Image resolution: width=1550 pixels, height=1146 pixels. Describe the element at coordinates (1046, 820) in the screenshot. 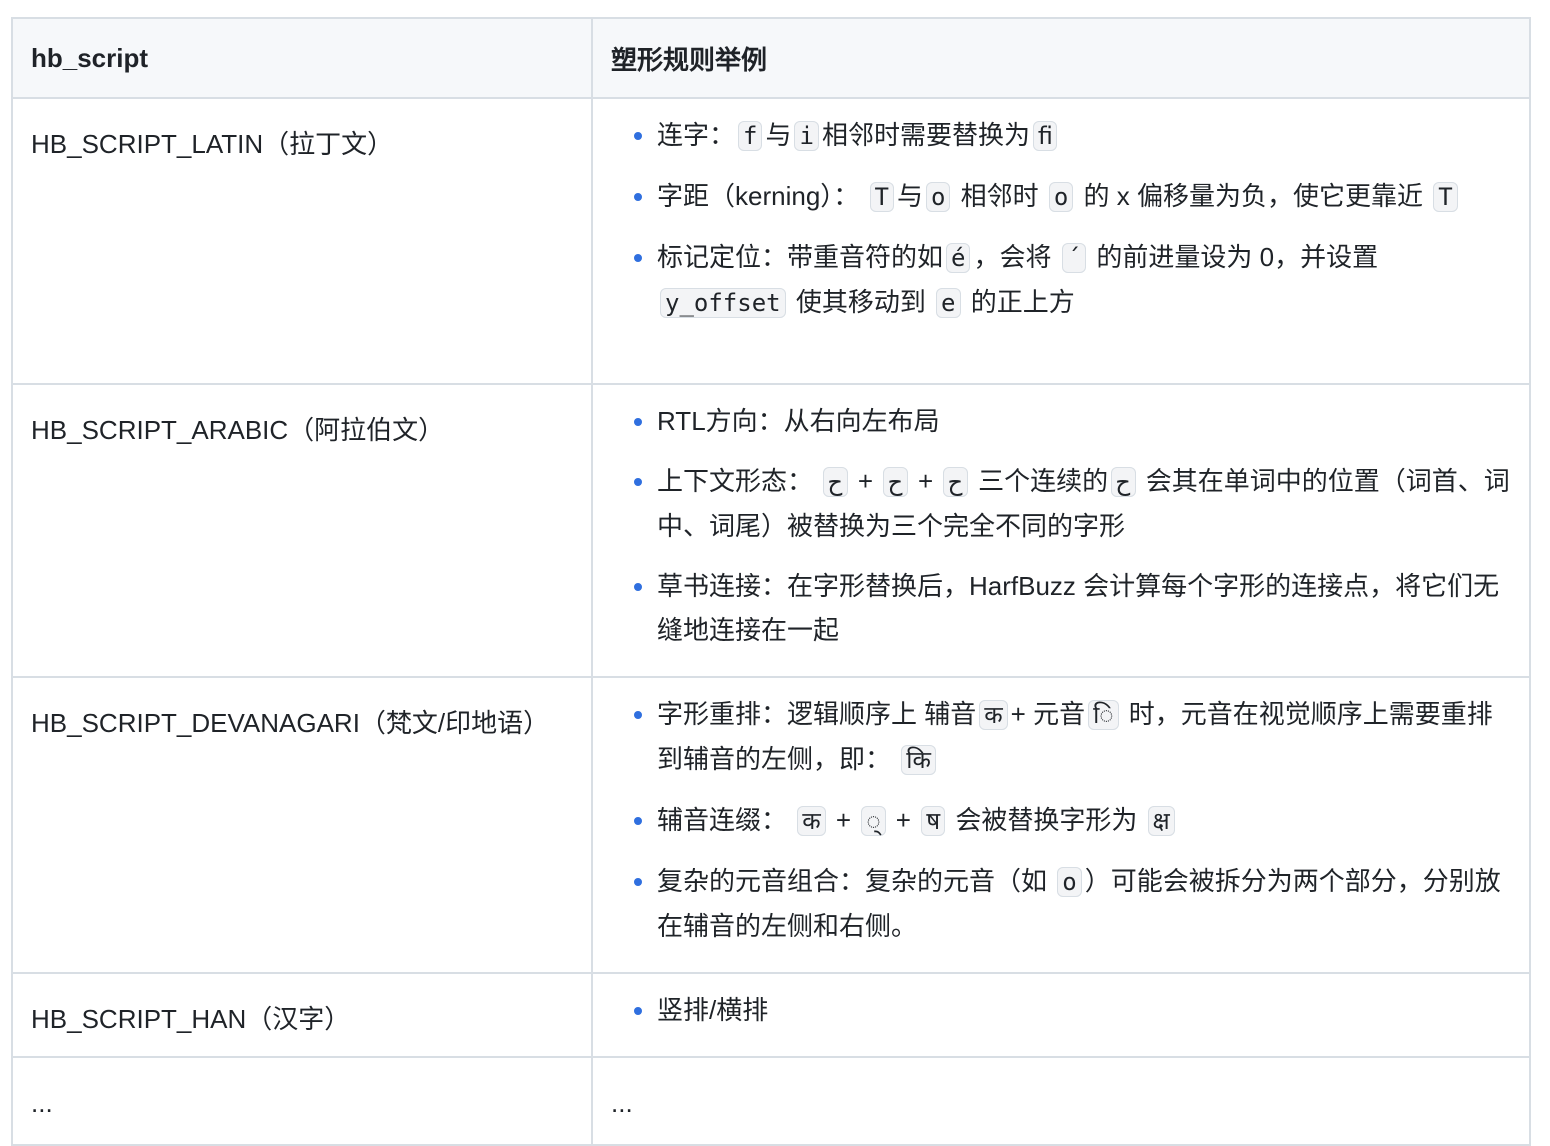

I see `rule-text: 会被替换字形为` at that location.